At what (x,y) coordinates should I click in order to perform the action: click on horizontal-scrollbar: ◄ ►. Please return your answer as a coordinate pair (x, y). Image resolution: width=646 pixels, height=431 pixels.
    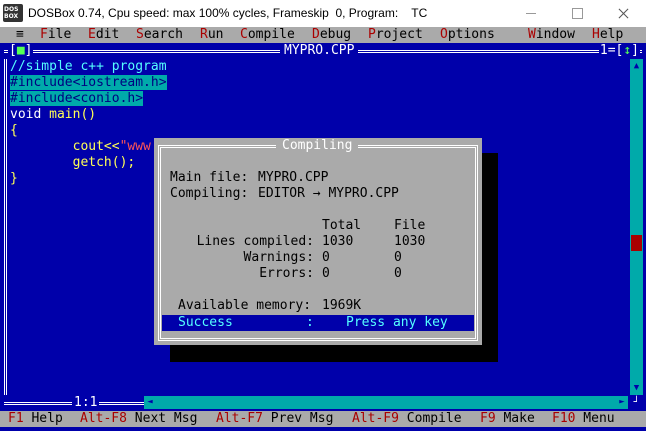
    Looking at the image, I should click on (386, 402).